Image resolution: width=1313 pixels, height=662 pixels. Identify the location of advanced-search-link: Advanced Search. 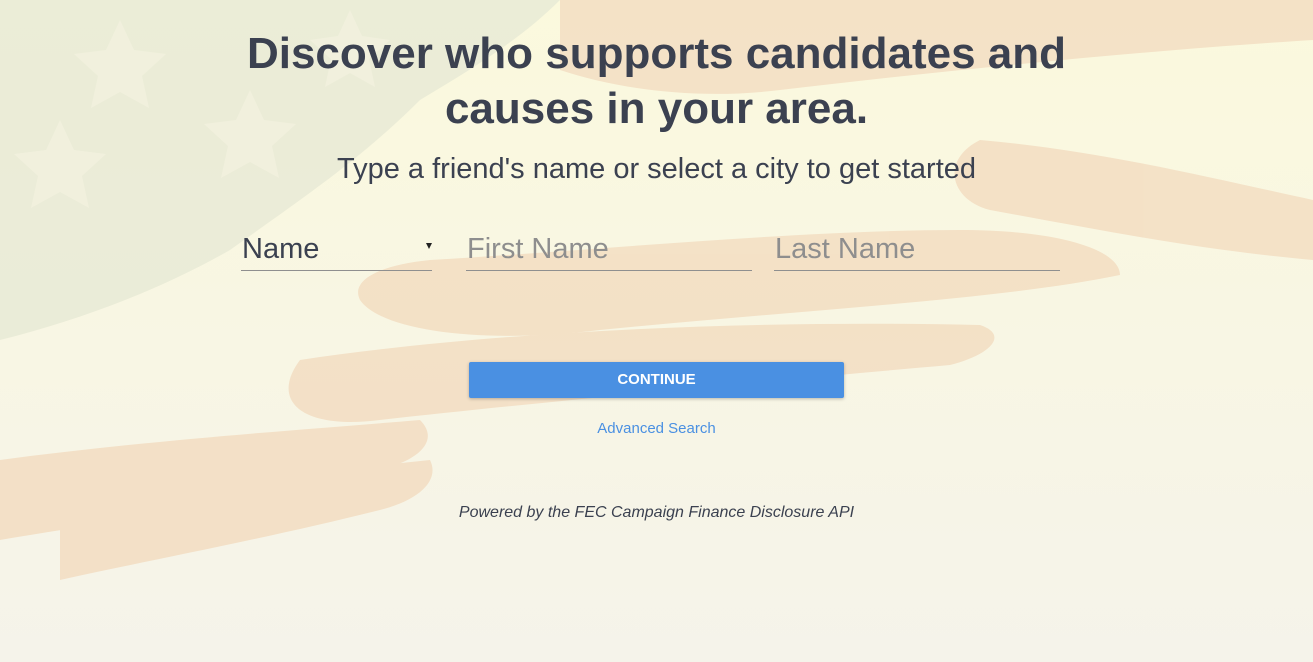
(656, 428).